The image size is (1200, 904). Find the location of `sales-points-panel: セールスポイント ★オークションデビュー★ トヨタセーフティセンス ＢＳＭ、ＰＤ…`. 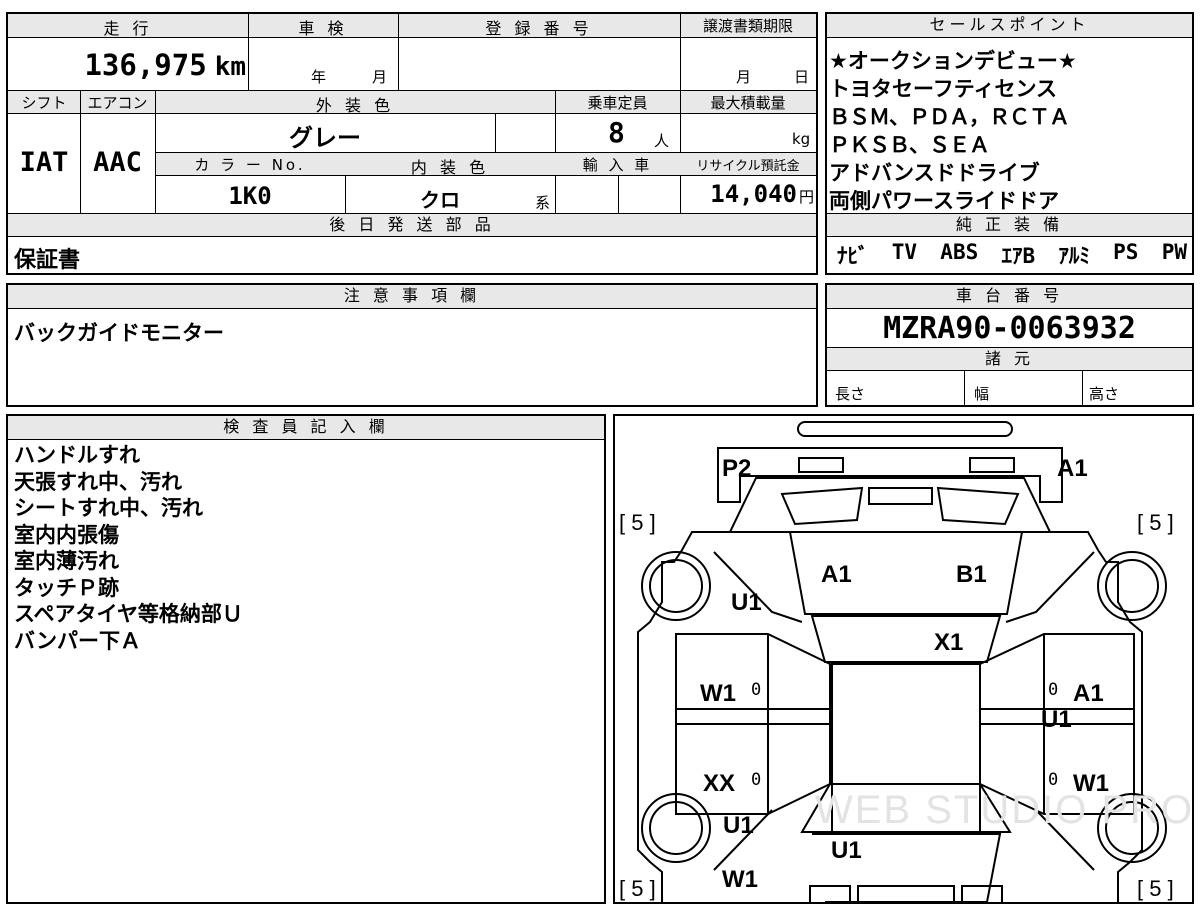

sales-points-panel: セールスポイント ★オークションデビュー★ トヨタセーフティセンス ＢＳＭ、ＰＤ… is located at coordinates (1009, 143).